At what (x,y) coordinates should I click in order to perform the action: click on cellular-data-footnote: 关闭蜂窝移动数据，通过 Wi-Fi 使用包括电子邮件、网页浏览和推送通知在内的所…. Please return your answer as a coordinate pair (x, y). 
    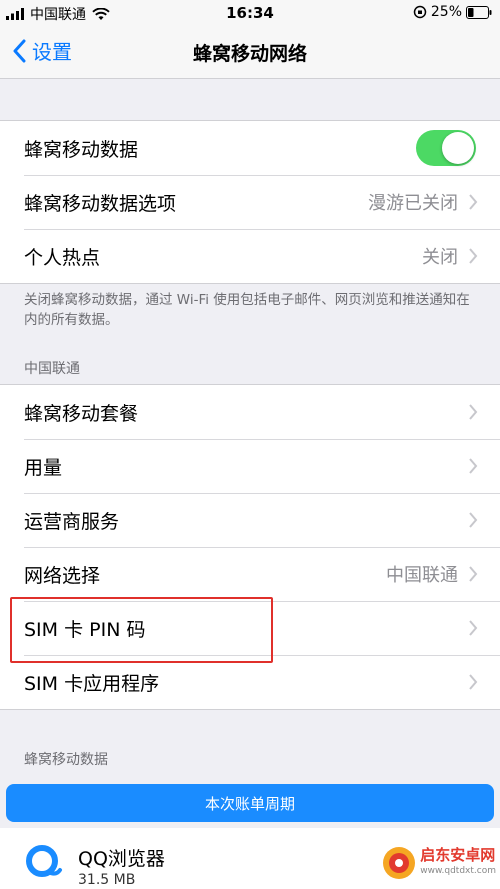
    Looking at the image, I should click on (247, 310).